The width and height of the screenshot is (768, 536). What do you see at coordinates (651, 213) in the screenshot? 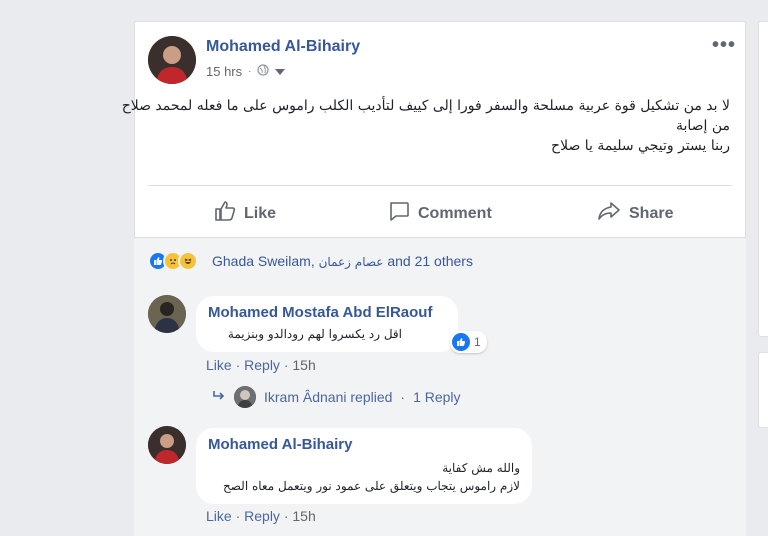
I see `share-label: Share` at bounding box center [651, 213].